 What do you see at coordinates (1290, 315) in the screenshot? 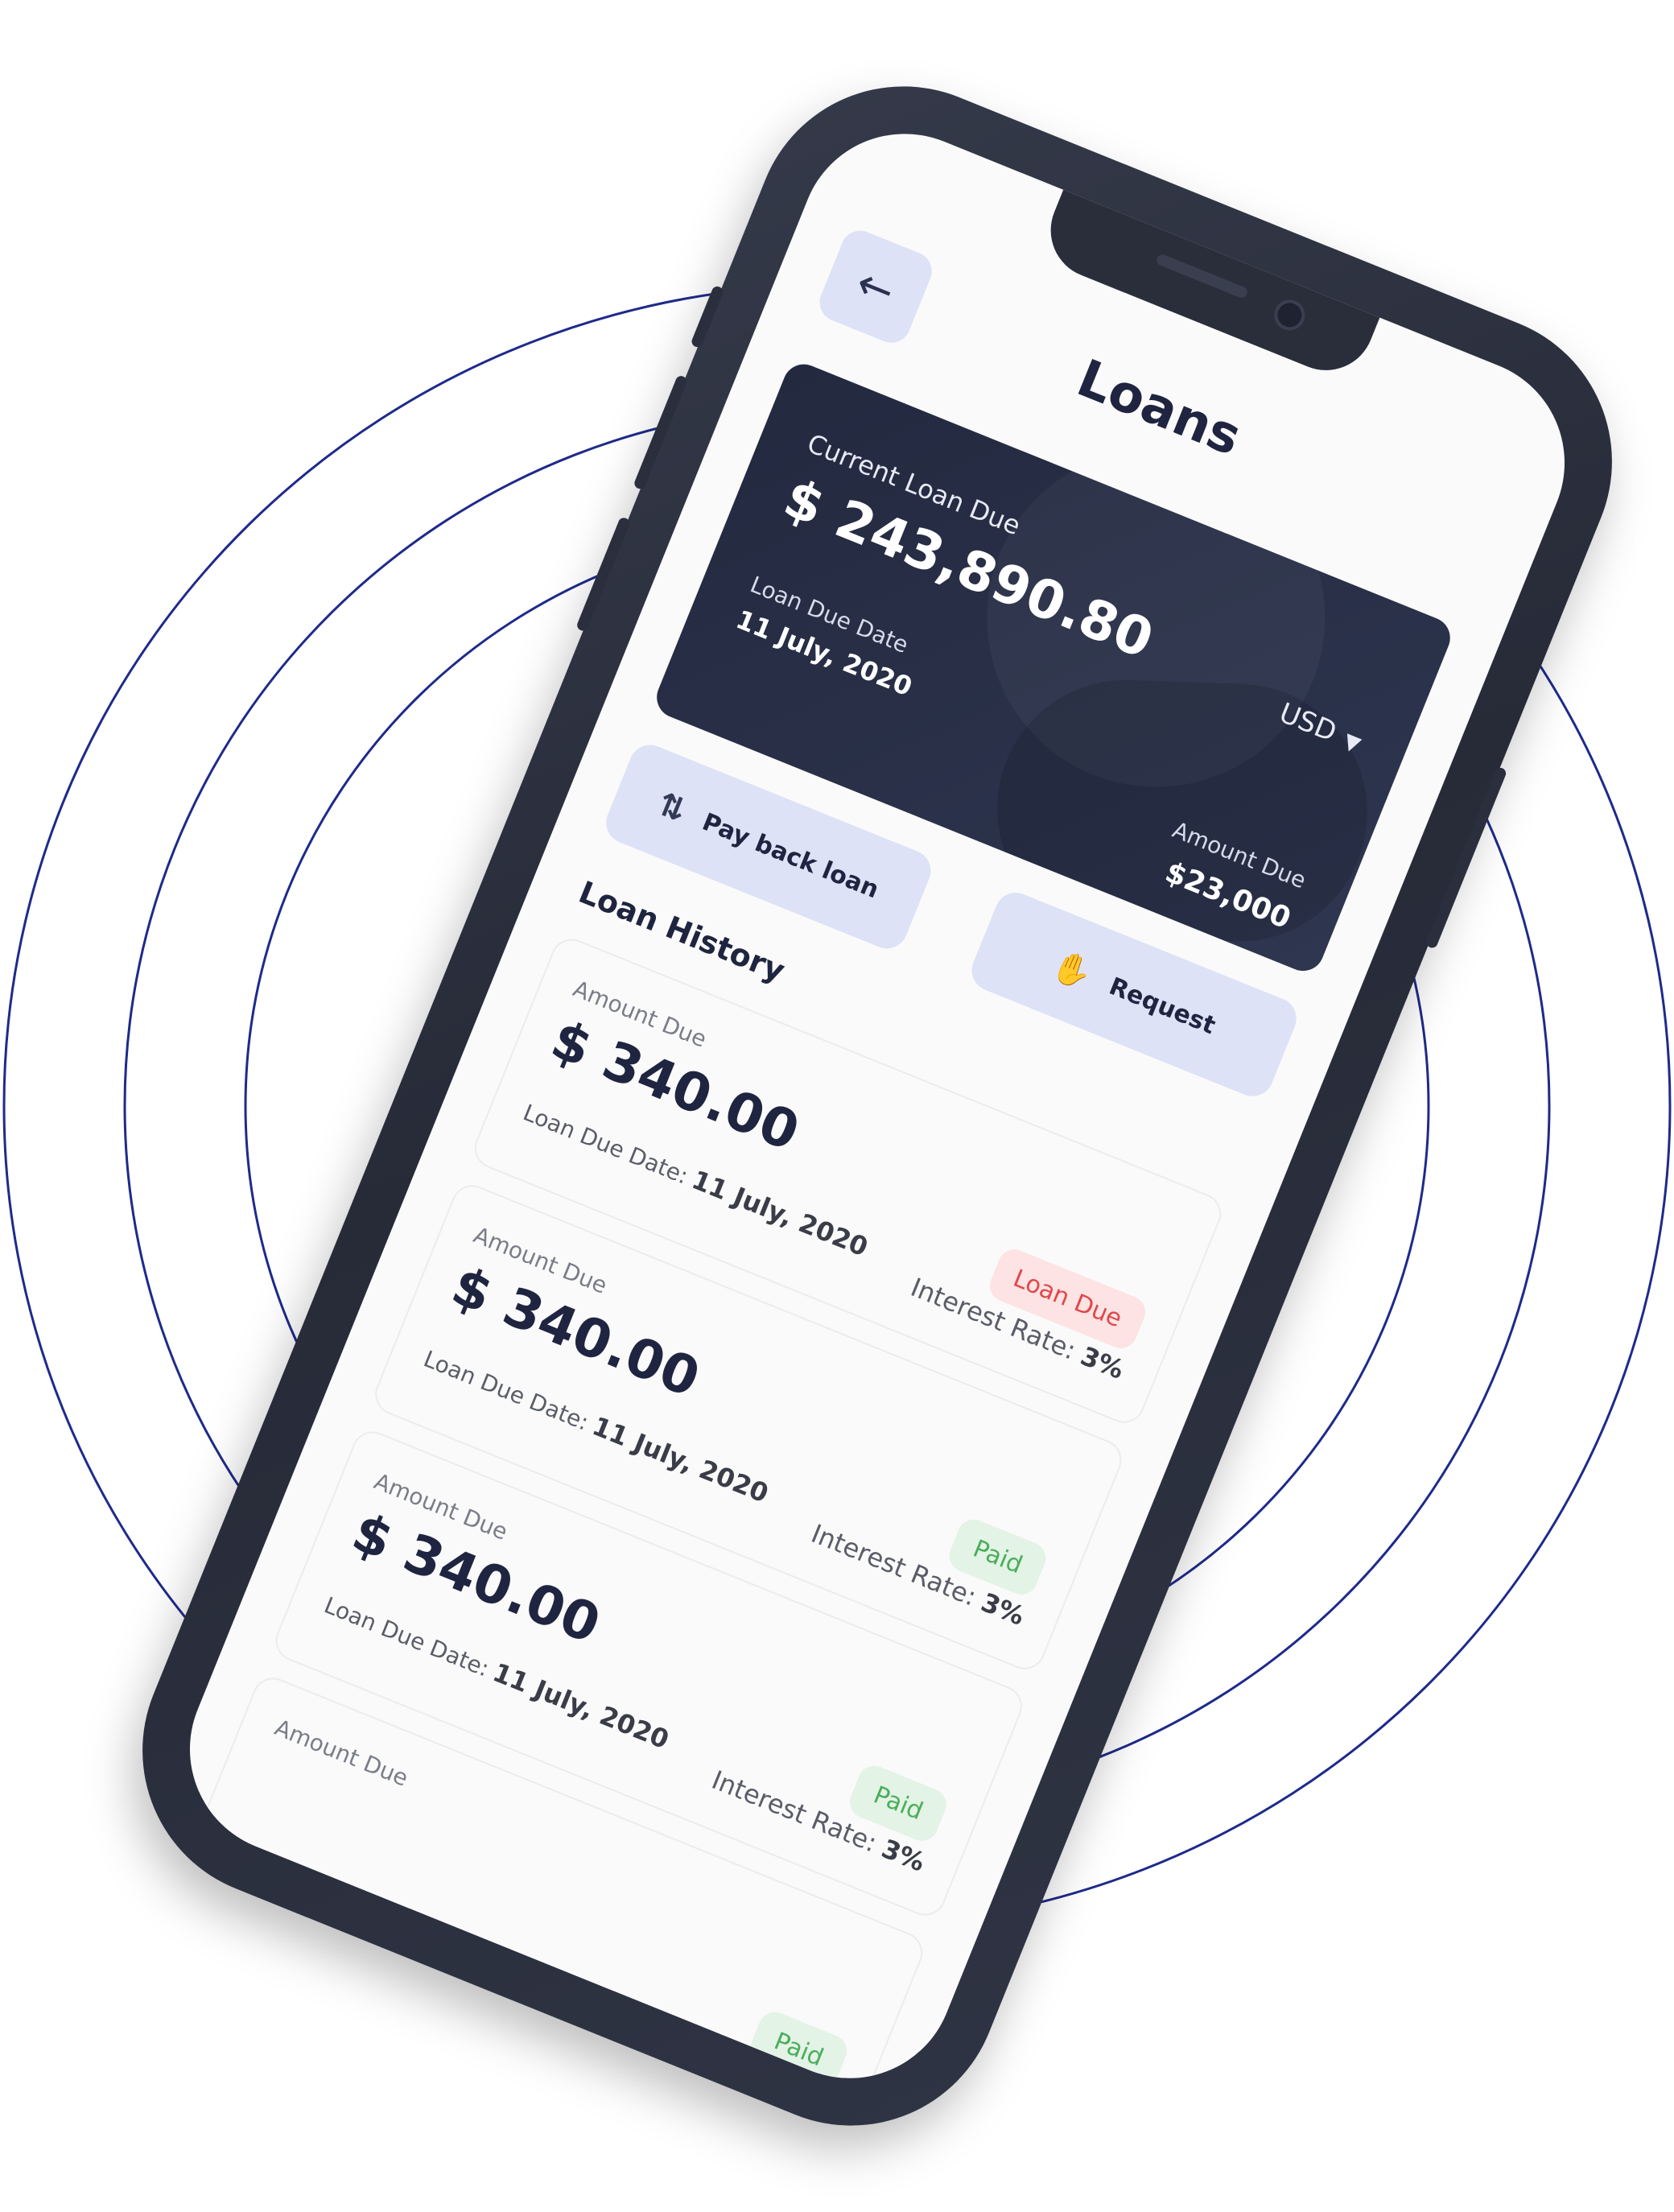
I see `front-camera` at bounding box center [1290, 315].